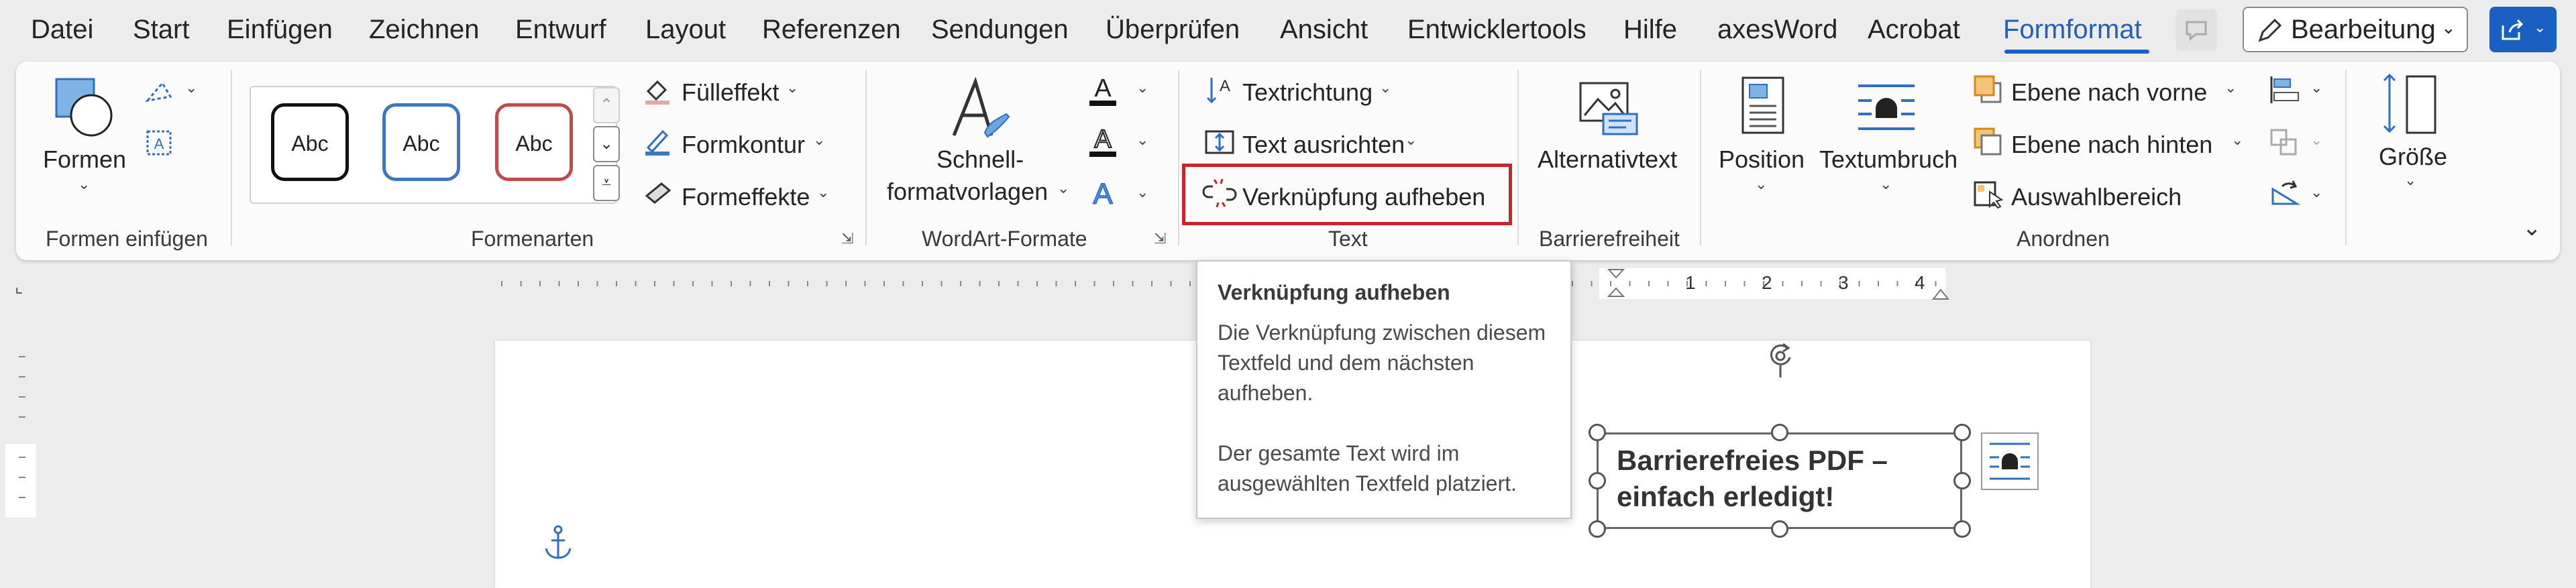  I want to click on menu-axesword: axesWord, so click(1777, 29).